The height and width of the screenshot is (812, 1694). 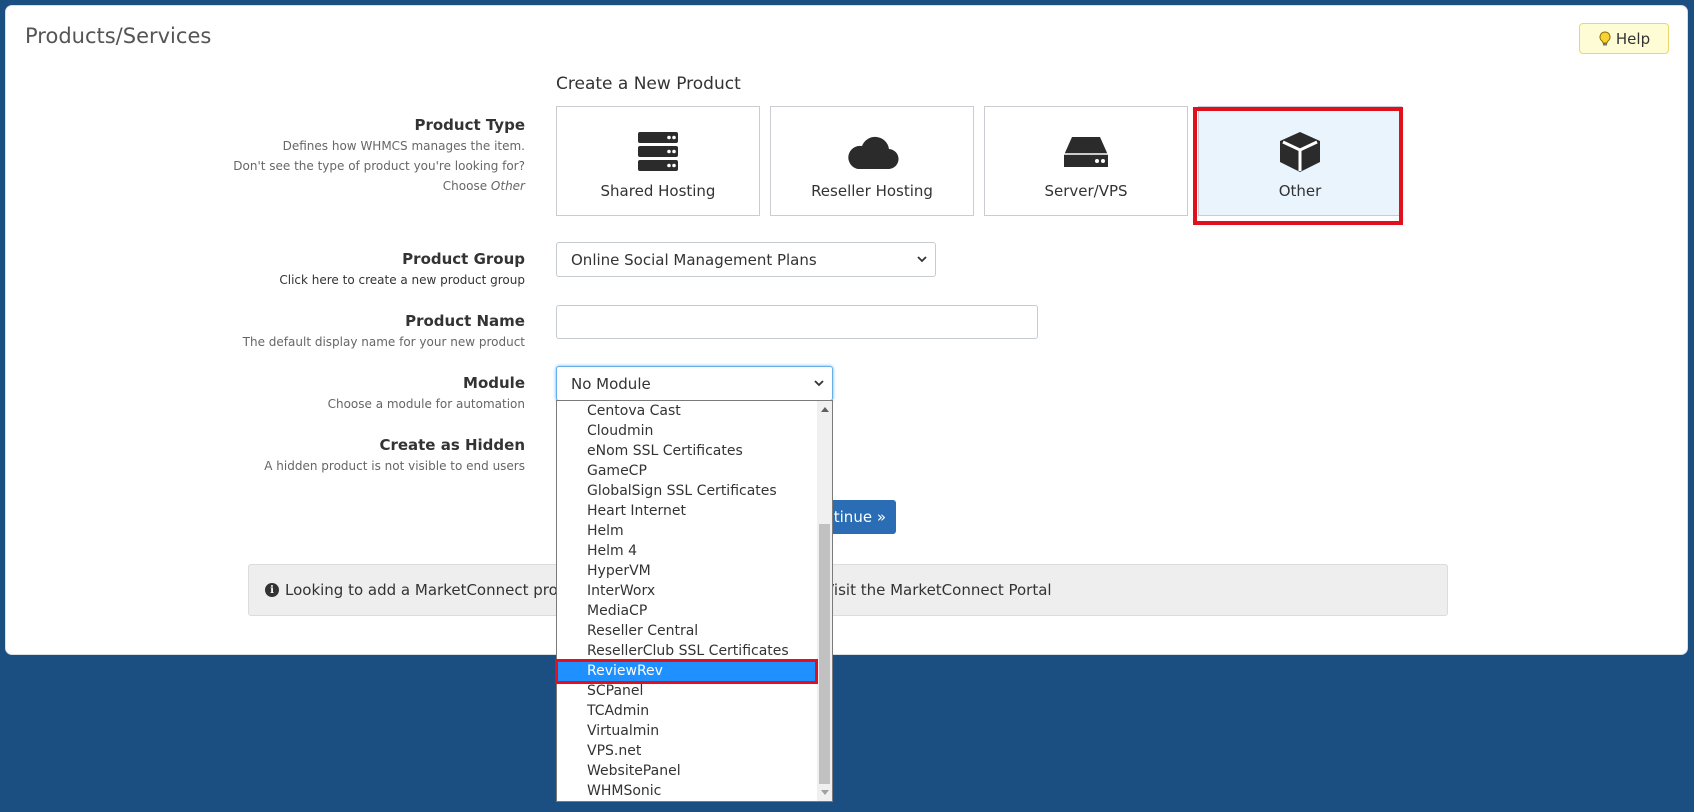 What do you see at coordinates (687, 611) in the screenshot?
I see `dropdown-option: MediaCP` at bounding box center [687, 611].